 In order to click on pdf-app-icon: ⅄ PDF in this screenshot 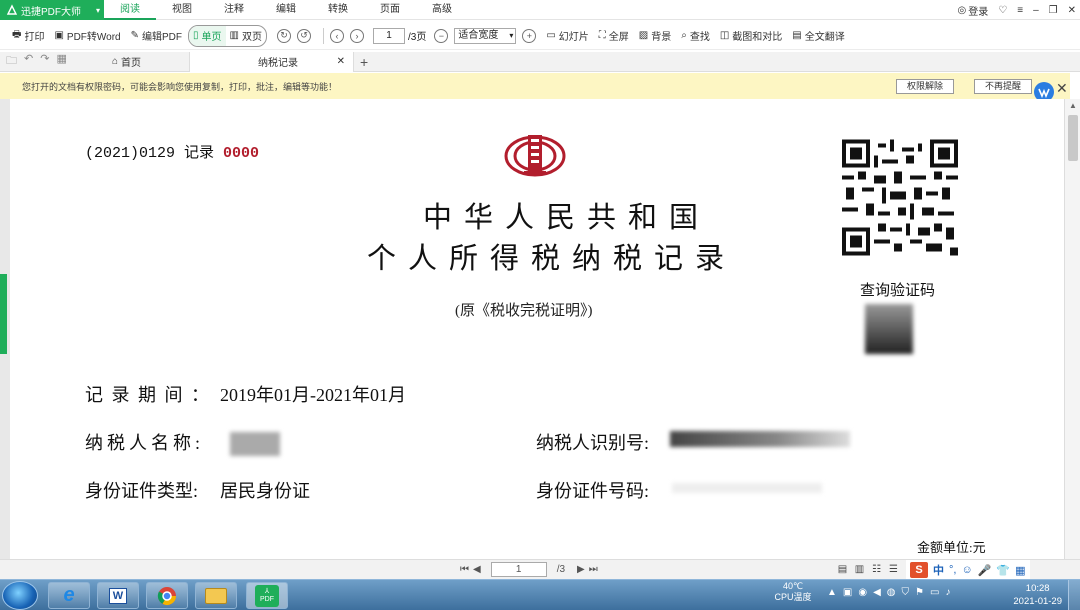, I will do `click(267, 595)`.